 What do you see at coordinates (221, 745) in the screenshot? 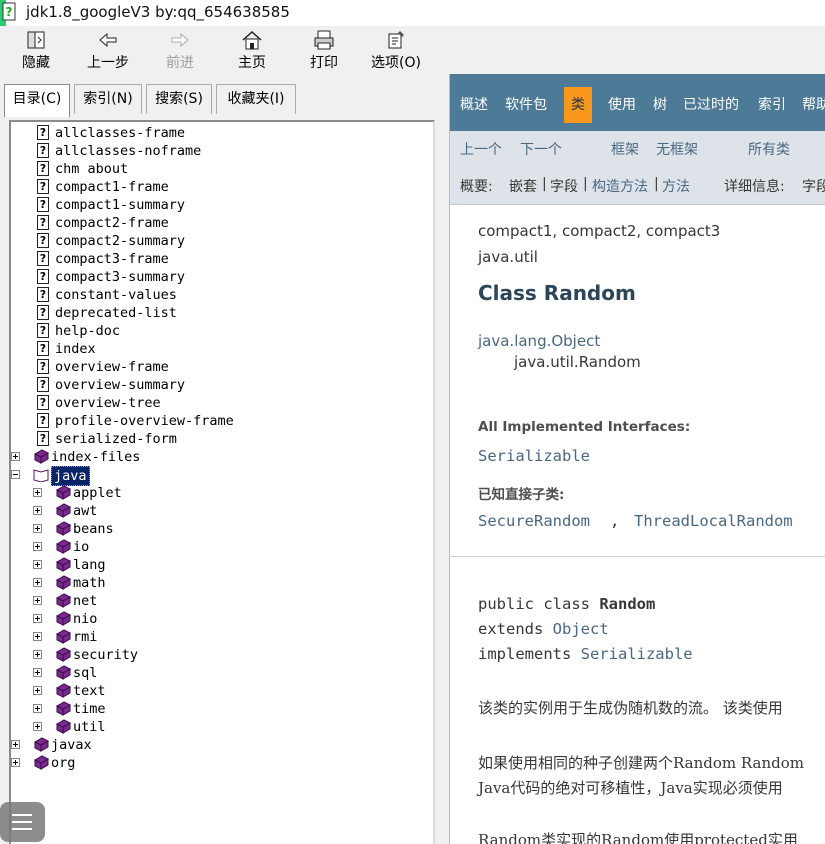
I see `tree-item-javax: javax` at bounding box center [221, 745].